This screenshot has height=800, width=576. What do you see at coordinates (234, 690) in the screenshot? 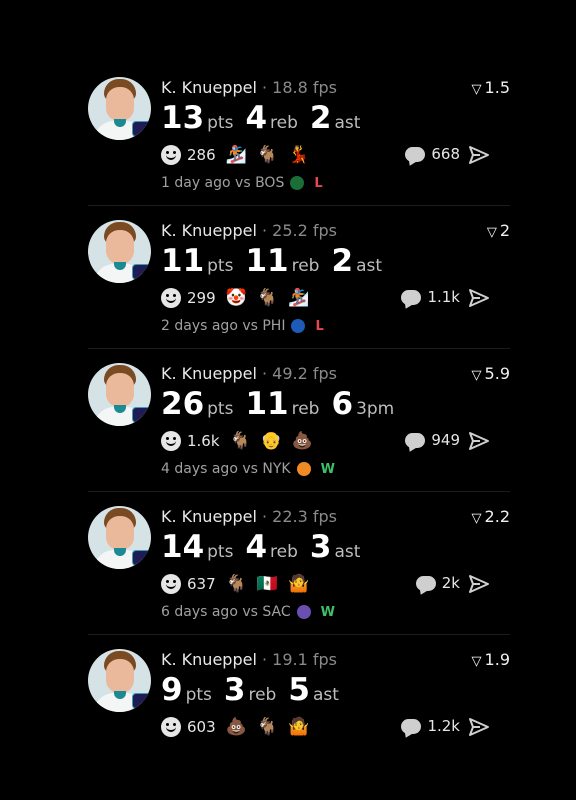
I see `stat-value: 3` at bounding box center [234, 690].